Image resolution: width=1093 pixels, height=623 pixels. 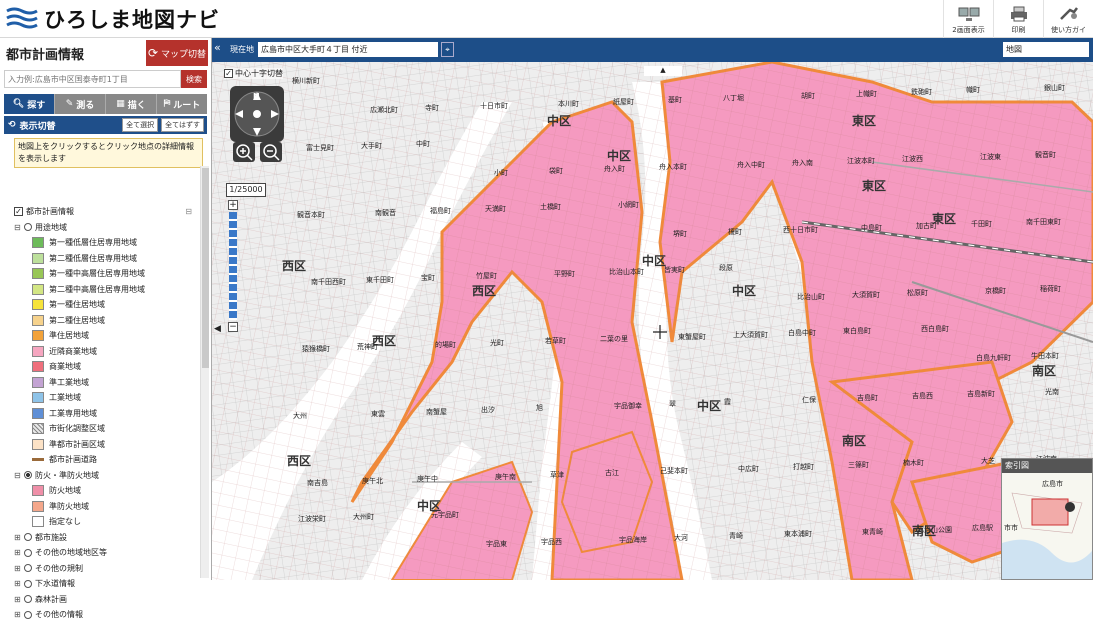 What do you see at coordinates (246, 190) in the screenshot?
I see `scale-select: 1/25000` at bounding box center [246, 190].